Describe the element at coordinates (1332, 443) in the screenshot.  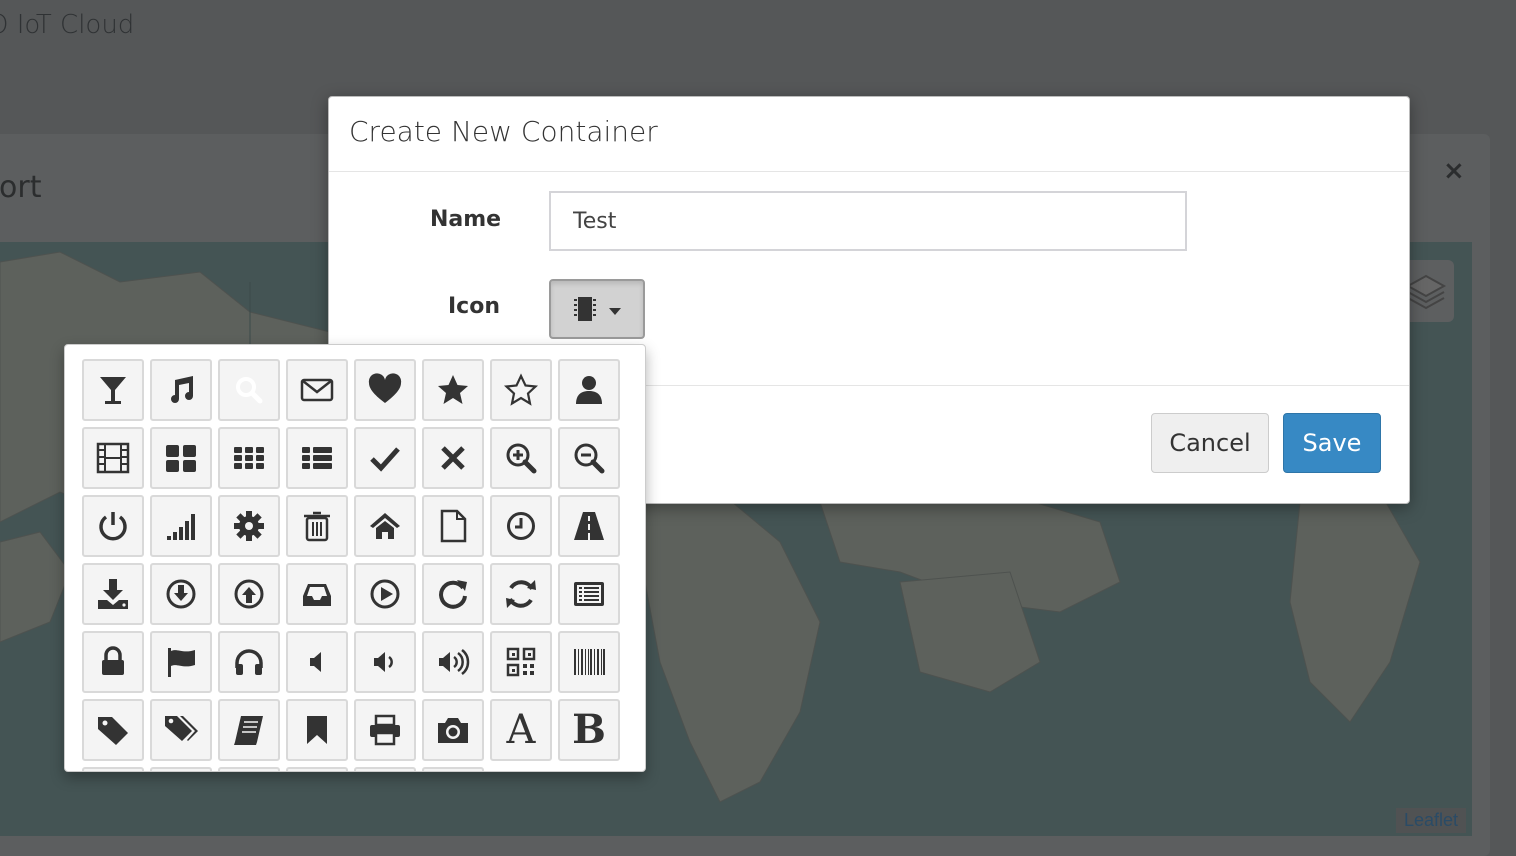
I see `save-button: Save` at that location.